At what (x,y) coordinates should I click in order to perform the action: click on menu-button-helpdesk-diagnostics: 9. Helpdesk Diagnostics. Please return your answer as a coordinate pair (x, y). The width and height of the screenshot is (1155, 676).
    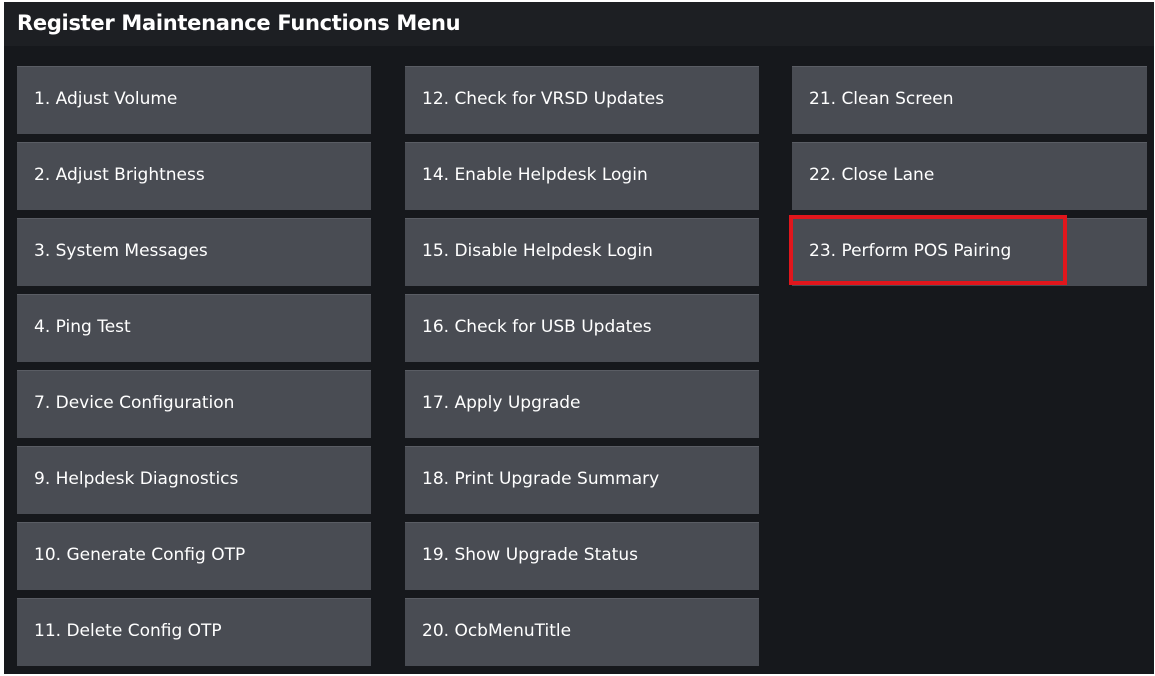
    Looking at the image, I should click on (194, 480).